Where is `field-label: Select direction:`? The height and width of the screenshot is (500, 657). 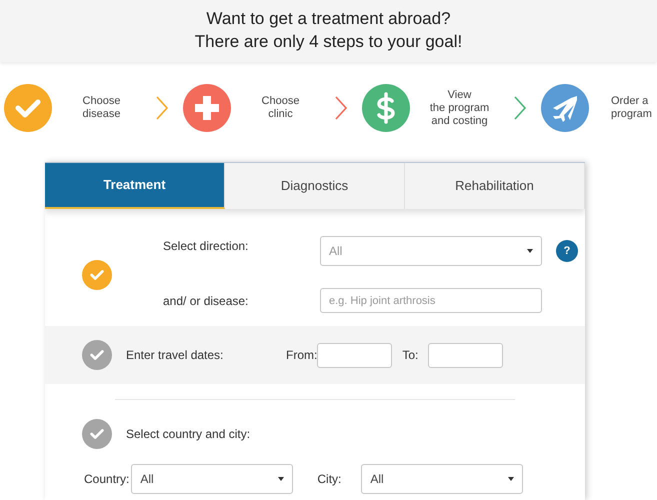
field-label: Select direction: is located at coordinates (206, 246).